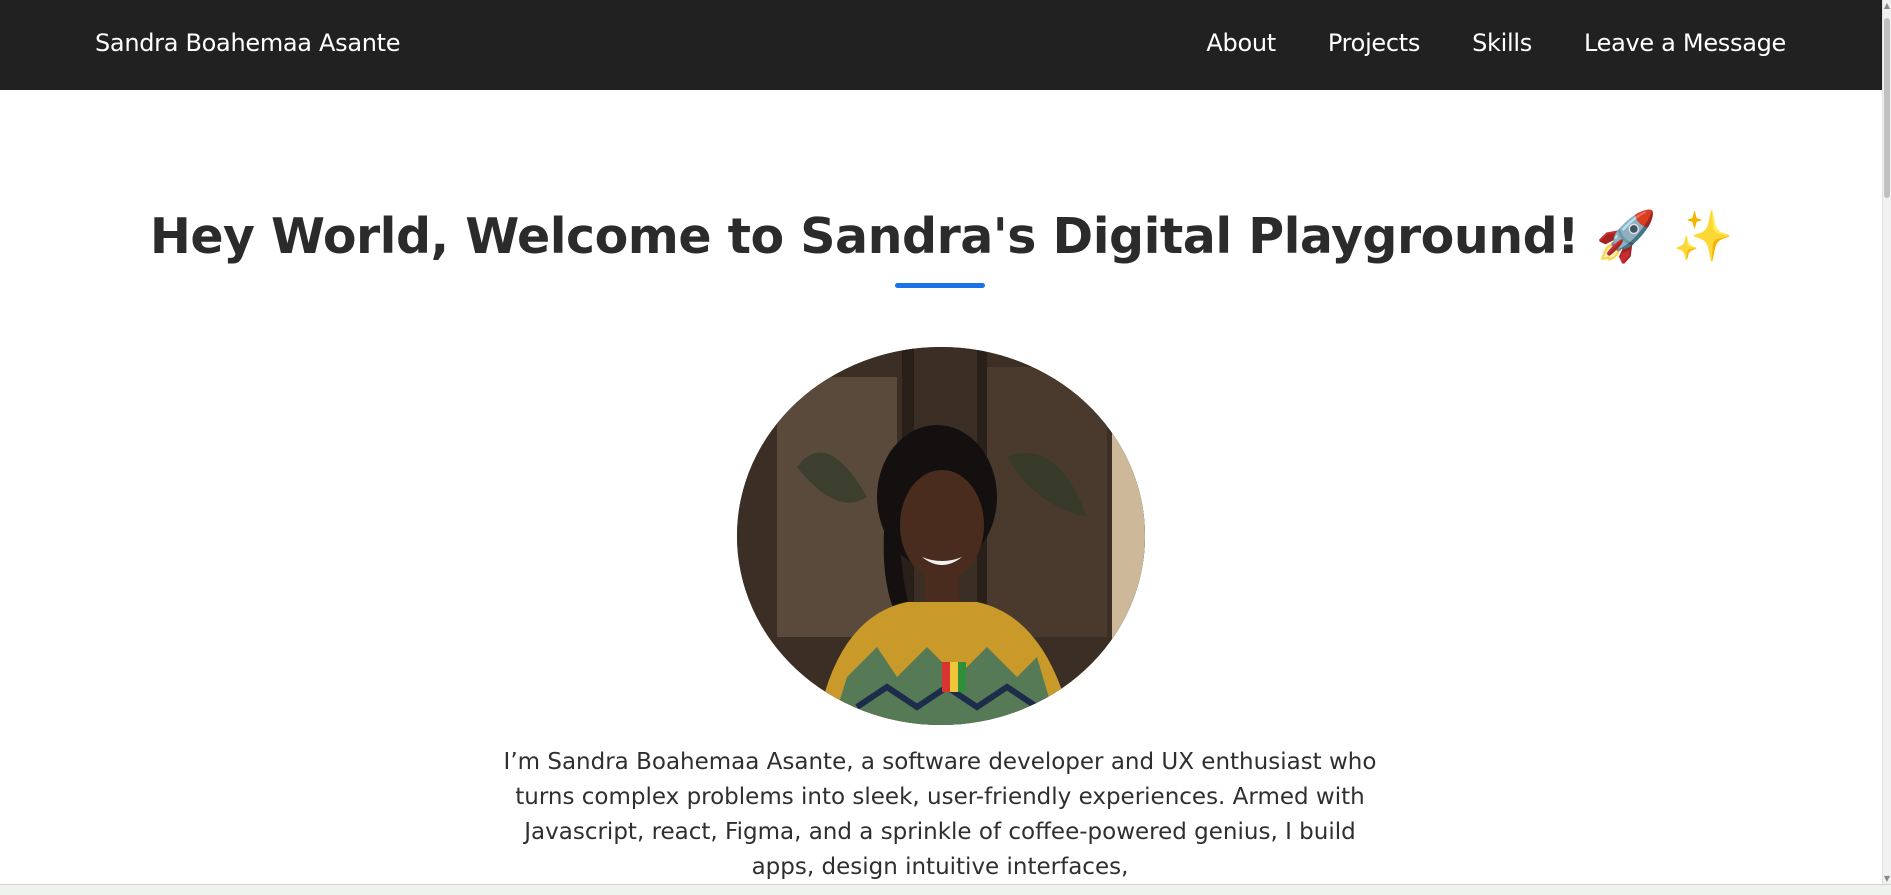 Image resolution: width=1891 pixels, height=895 pixels. I want to click on scroll-up-icon: ▲, so click(1887, 6).